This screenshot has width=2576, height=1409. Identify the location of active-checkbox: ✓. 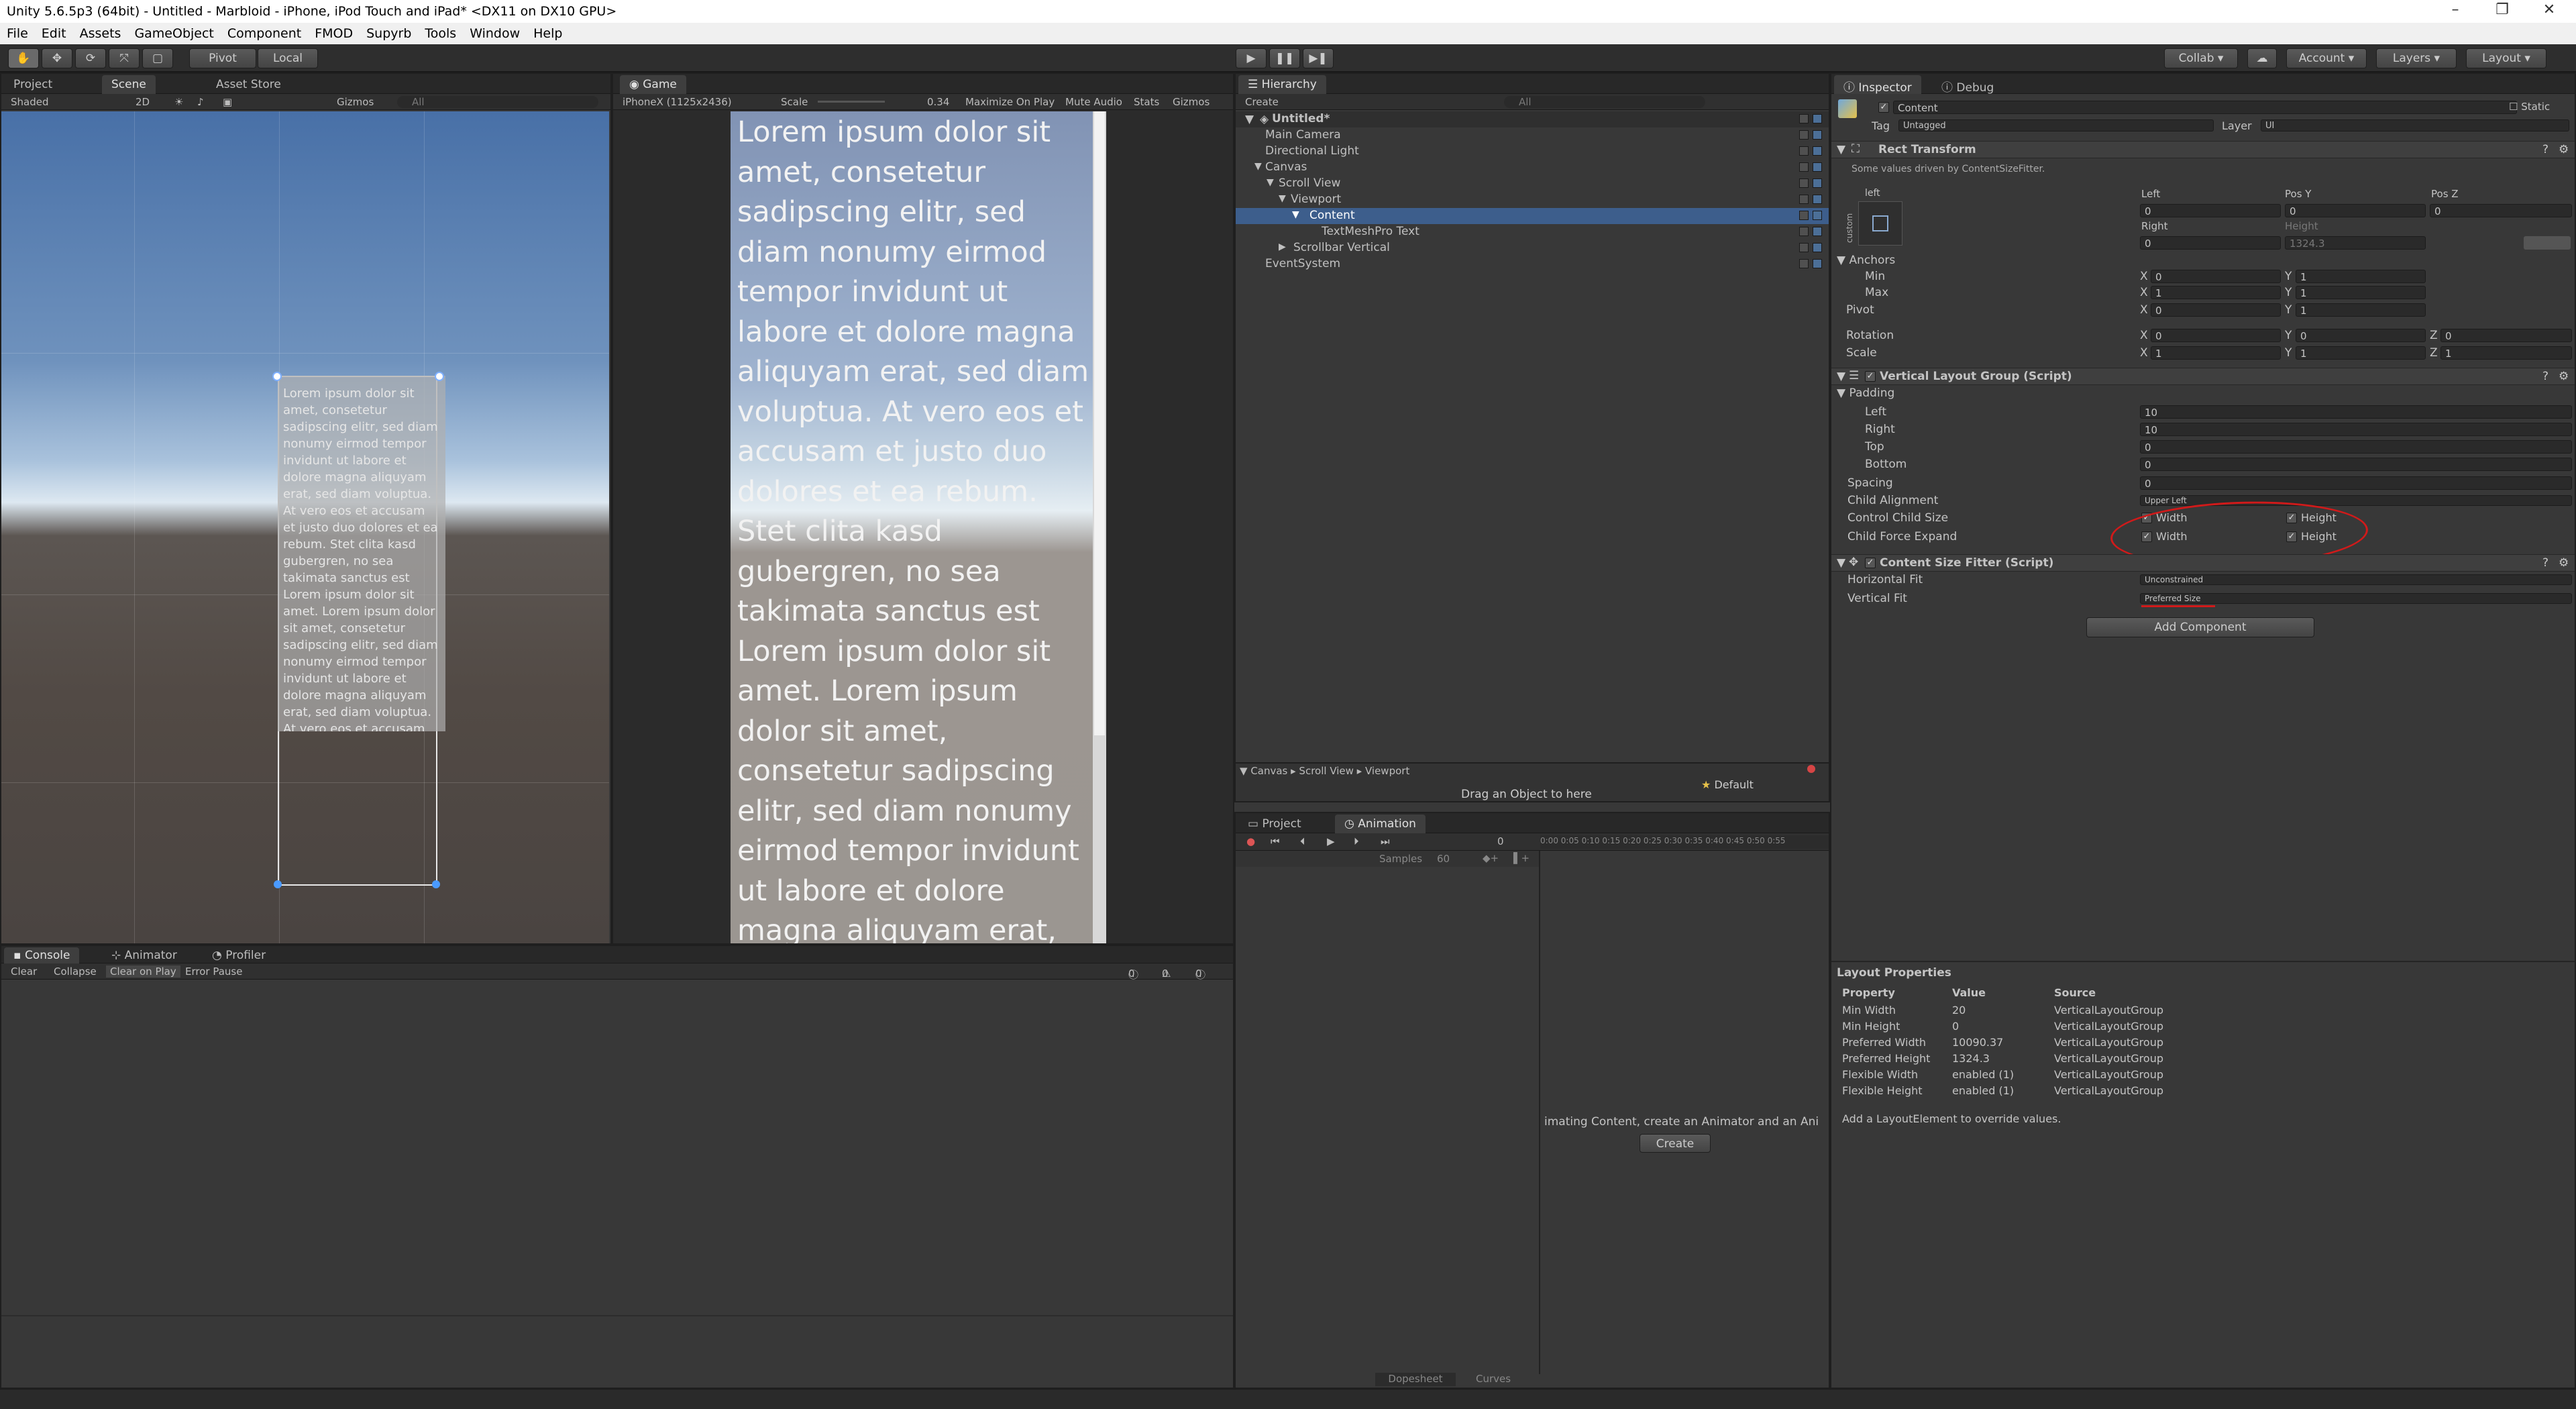
(1883, 107).